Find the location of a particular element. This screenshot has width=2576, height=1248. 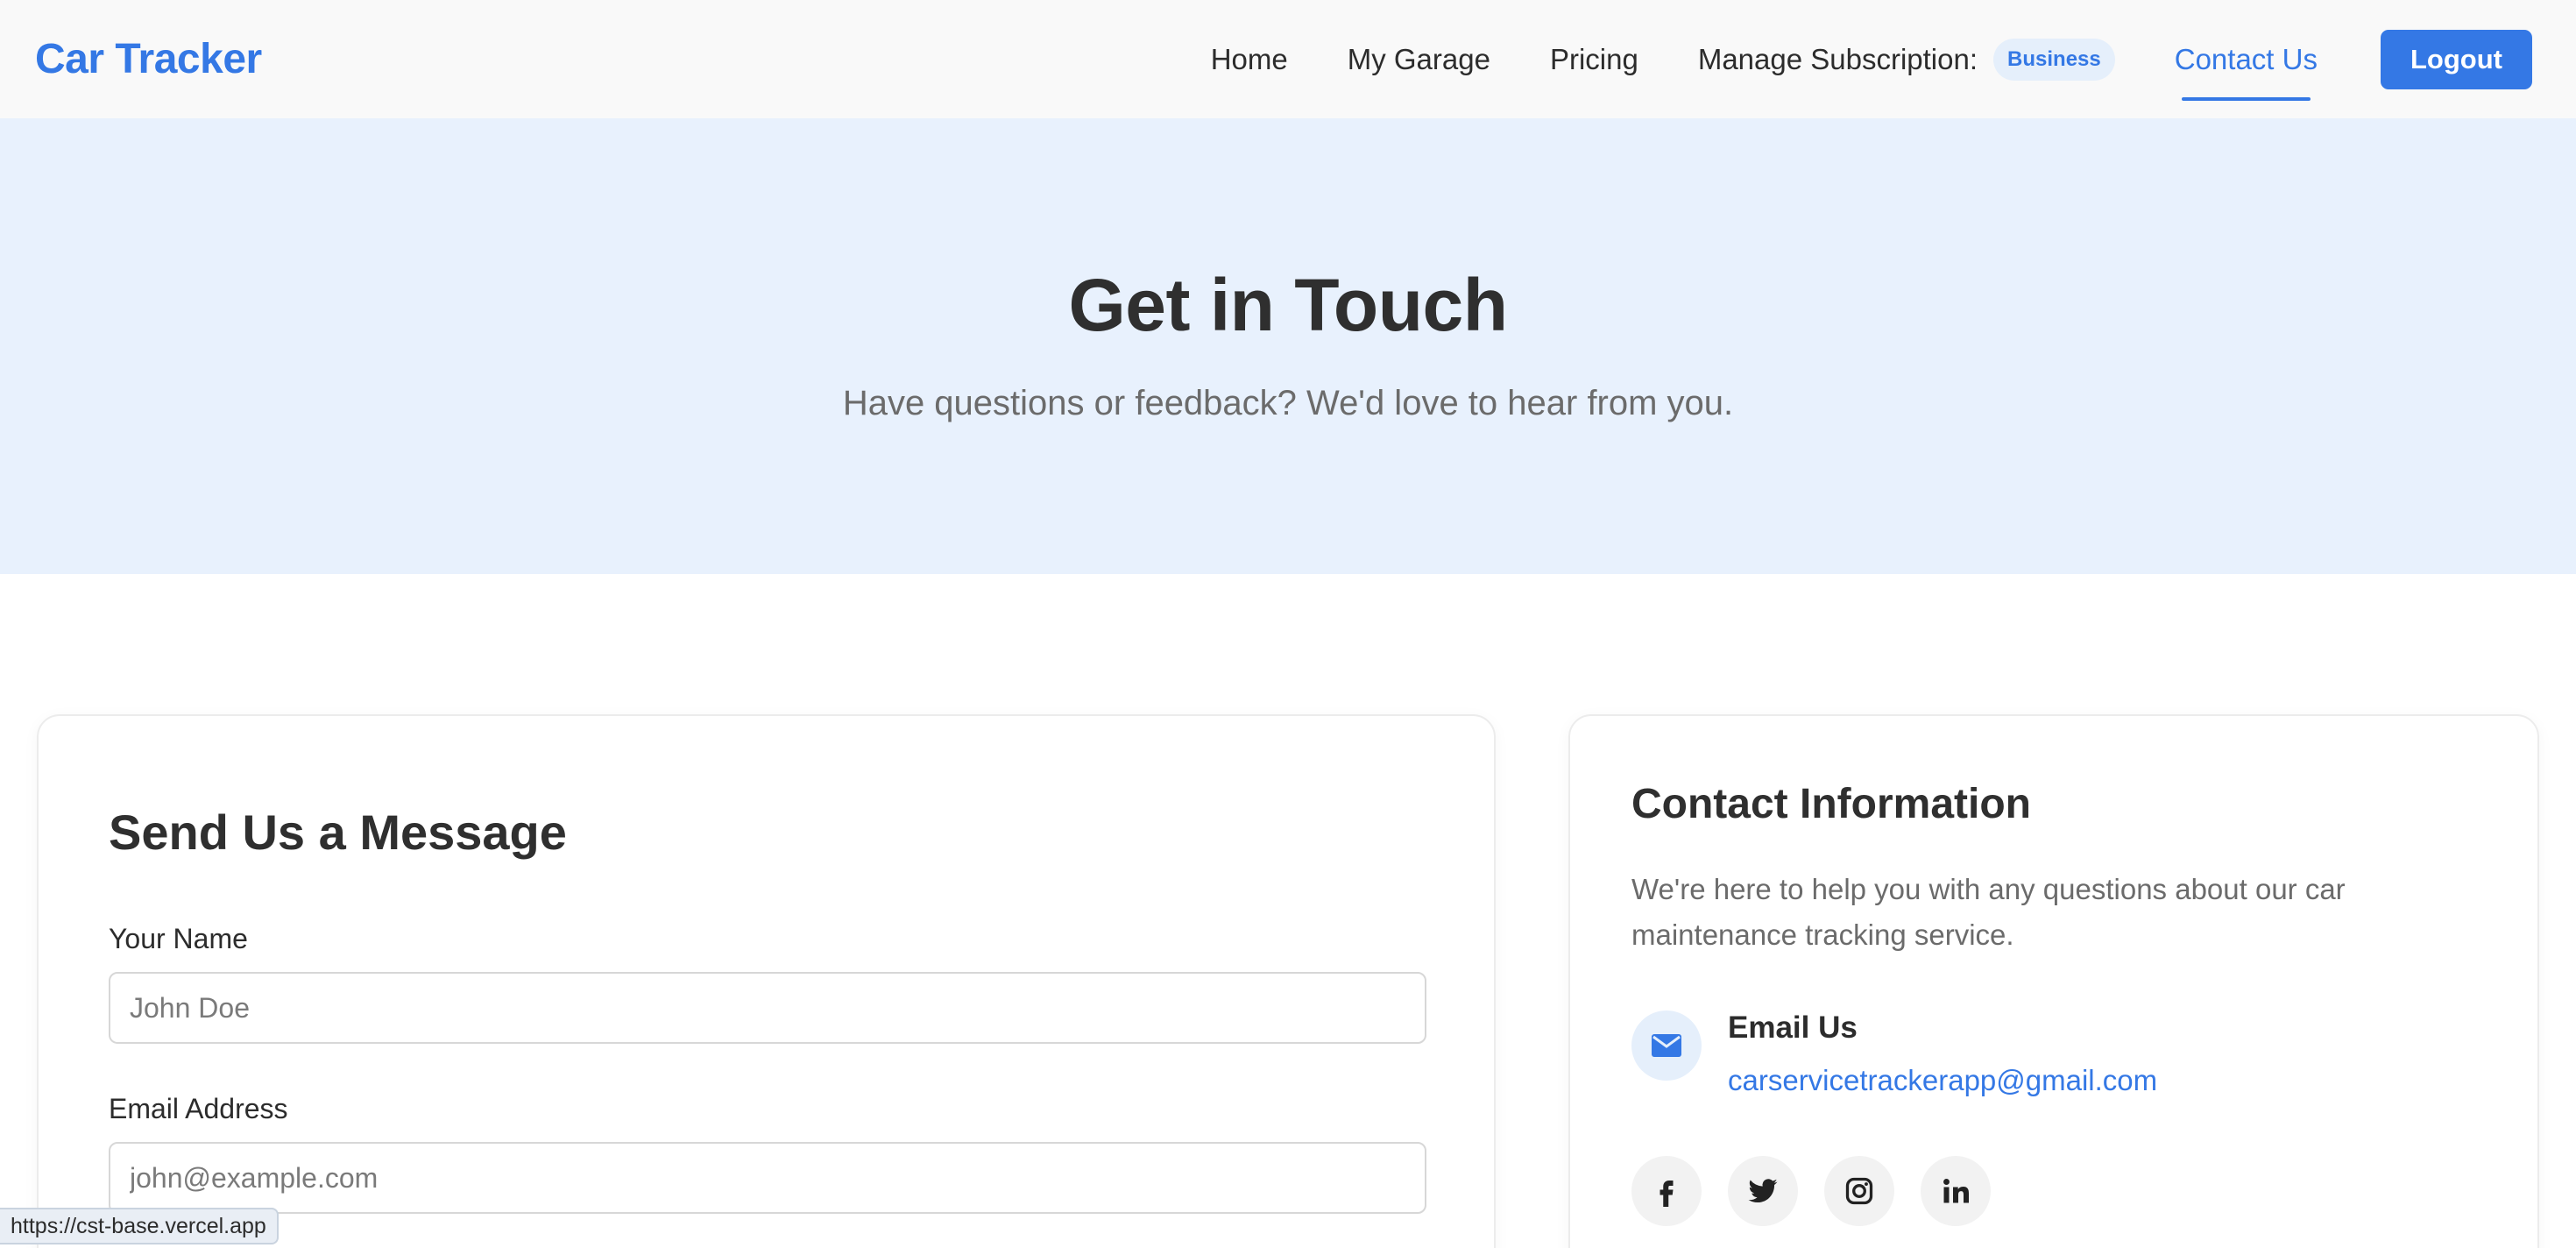

instagram-icon is located at coordinates (1859, 1191).